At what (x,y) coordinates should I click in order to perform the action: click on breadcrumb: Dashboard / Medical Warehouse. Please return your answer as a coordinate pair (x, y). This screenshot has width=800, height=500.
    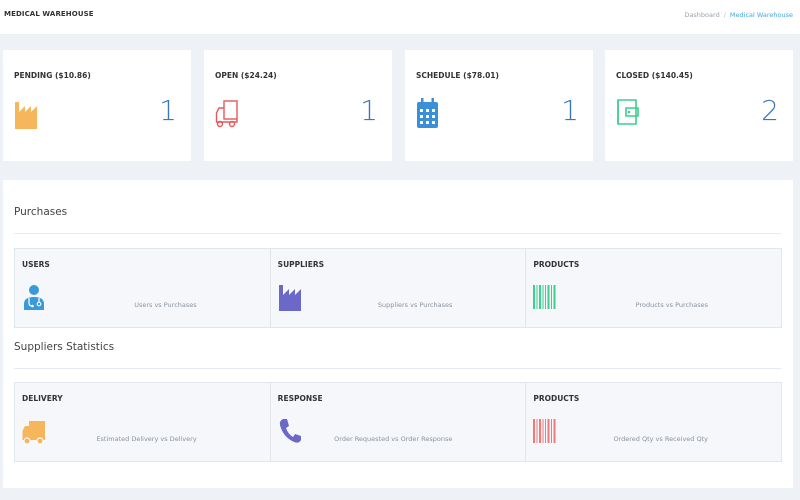
    Looking at the image, I should click on (738, 15).